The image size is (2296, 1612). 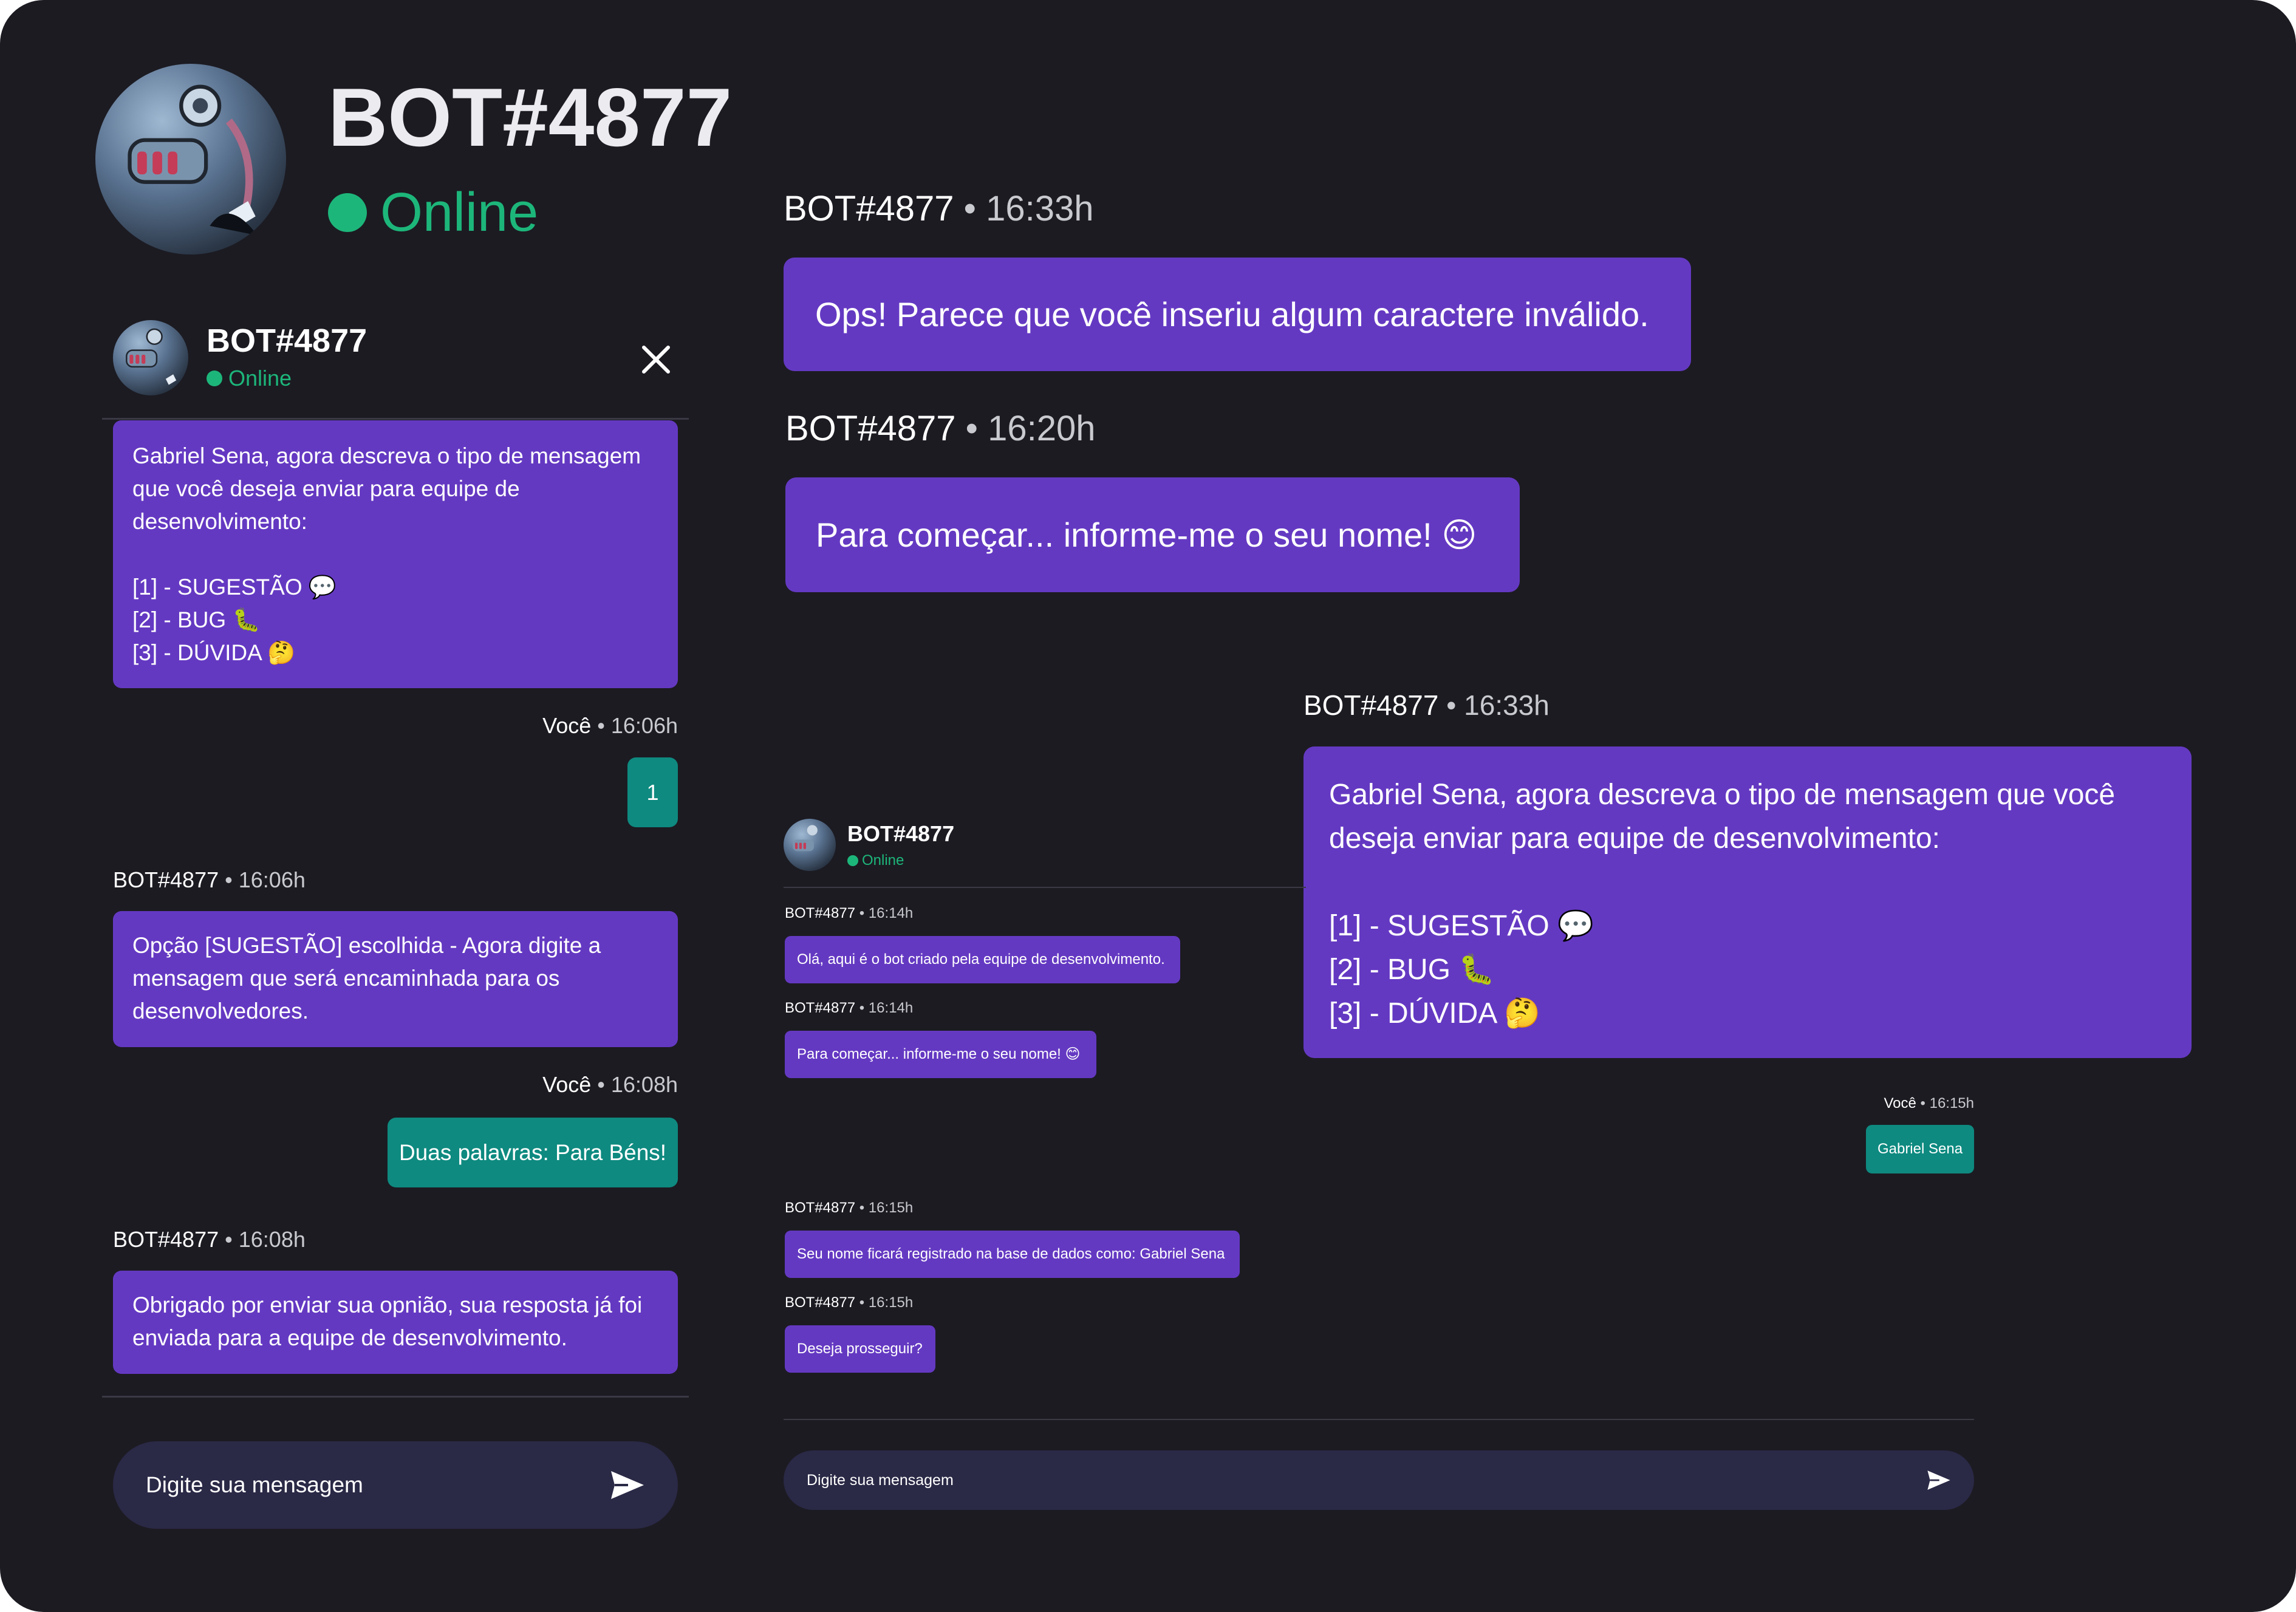 I want to click on close-icon, so click(x=656, y=360).